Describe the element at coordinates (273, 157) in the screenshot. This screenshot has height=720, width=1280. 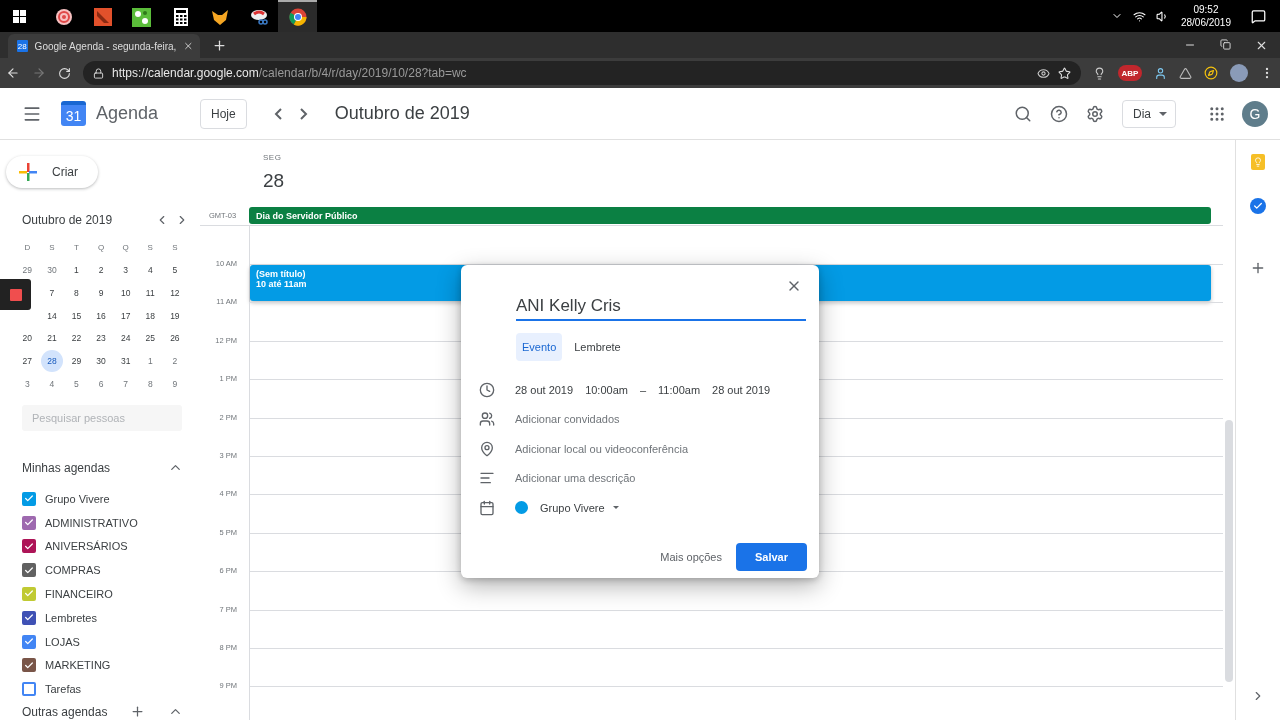
I see `weekday-label: SEG` at that location.